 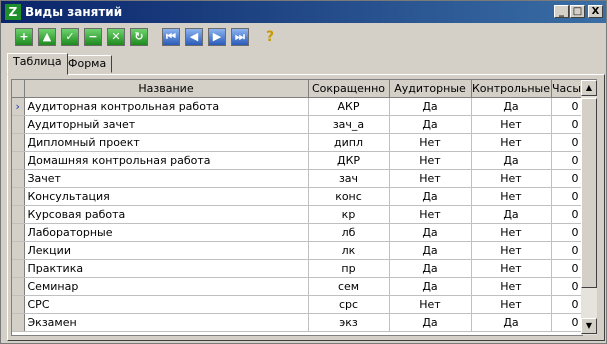 What do you see at coordinates (297, 322) in the screenshot?
I see `table-row: Экзамен экз Да Да 0` at bounding box center [297, 322].